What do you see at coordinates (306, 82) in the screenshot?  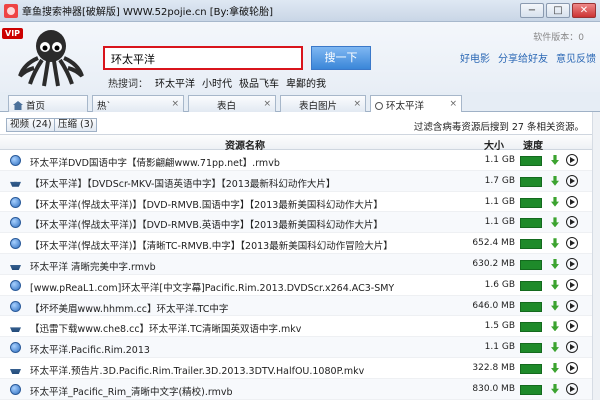 I see `hot-keyword: 卑鄙的我` at bounding box center [306, 82].